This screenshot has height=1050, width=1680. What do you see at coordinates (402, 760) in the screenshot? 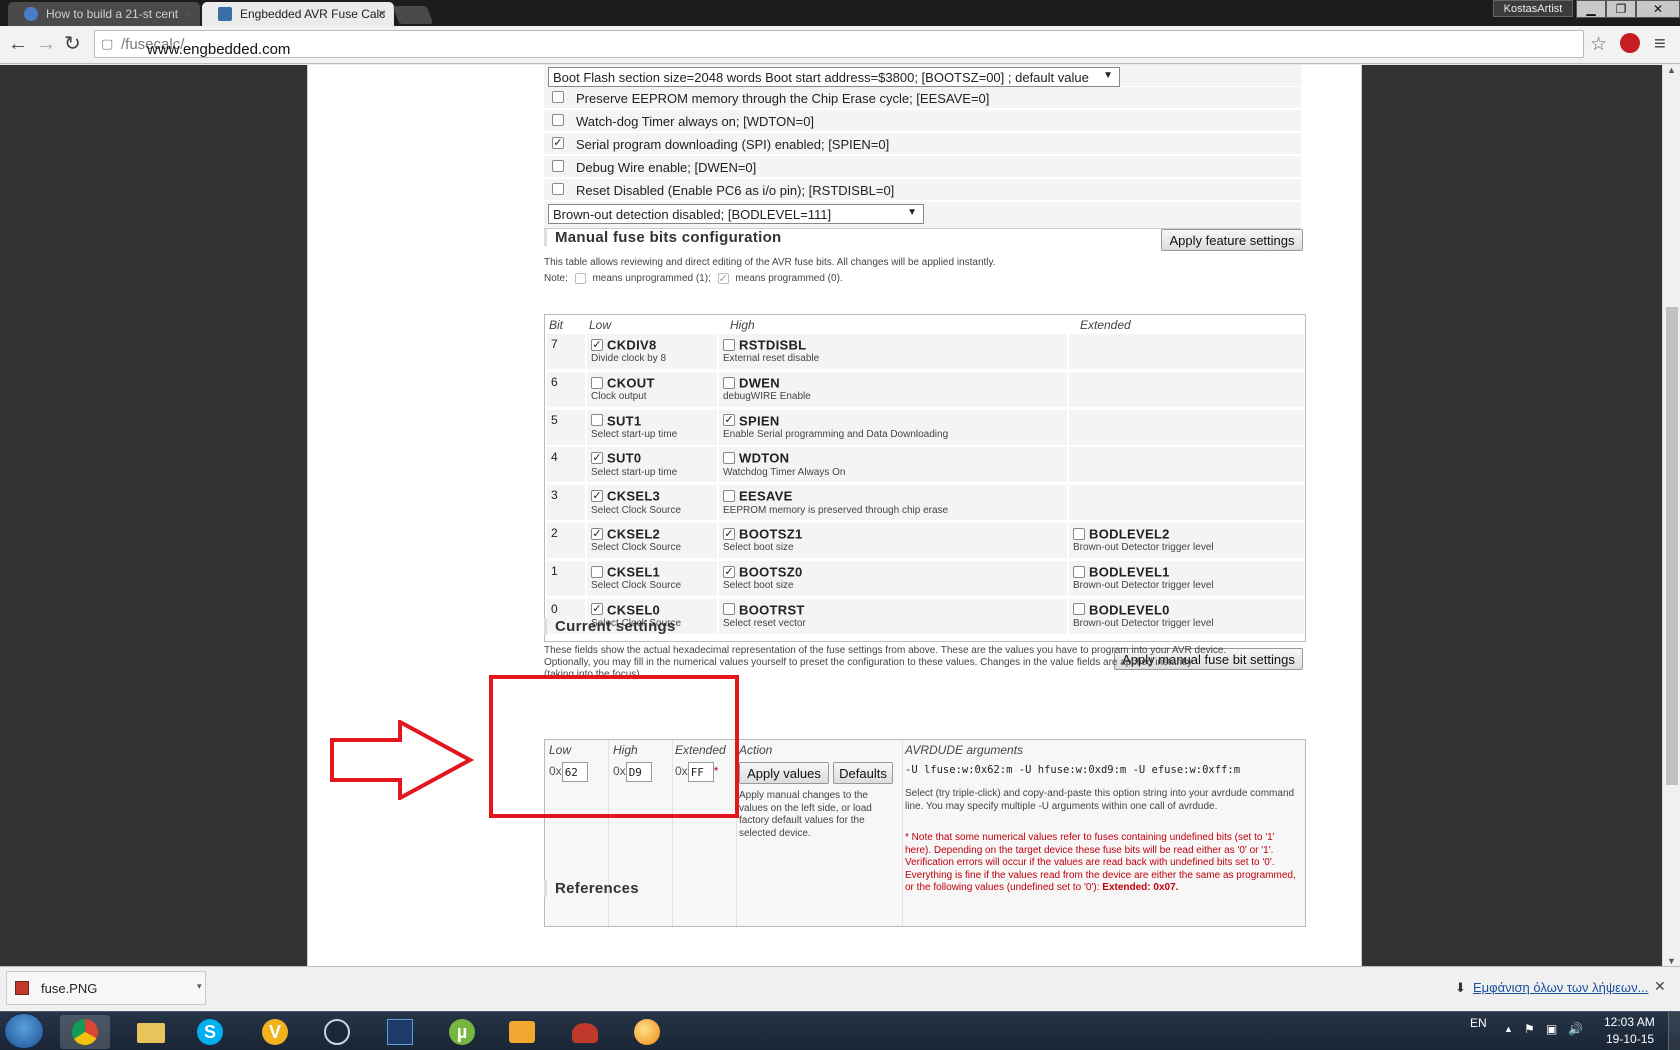
I see `annotation-arrow-icon` at bounding box center [402, 760].